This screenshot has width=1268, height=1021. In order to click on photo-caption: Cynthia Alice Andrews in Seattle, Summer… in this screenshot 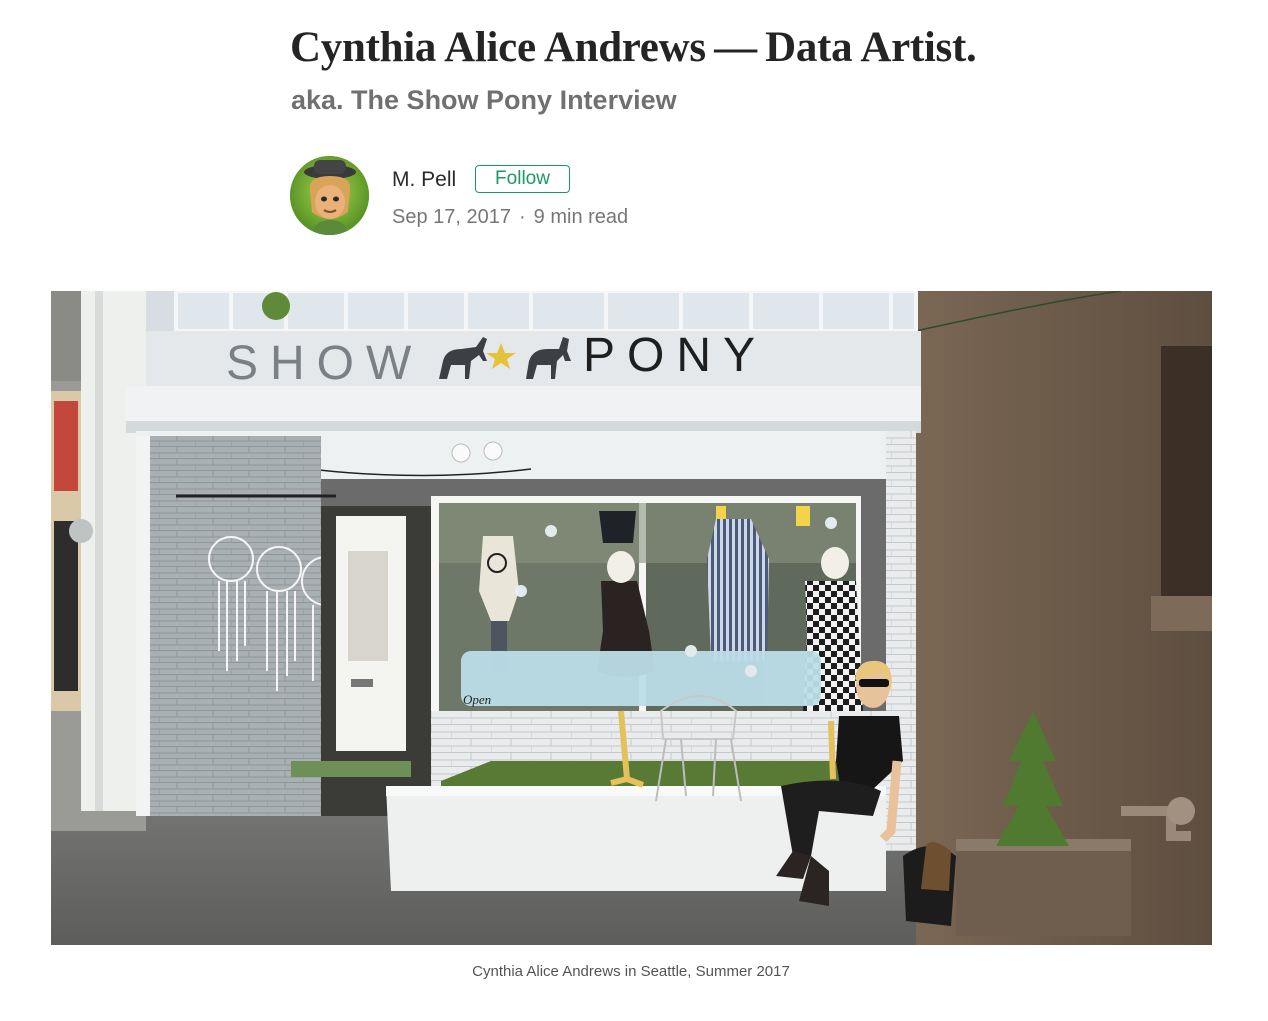, I will do `click(631, 971)`.